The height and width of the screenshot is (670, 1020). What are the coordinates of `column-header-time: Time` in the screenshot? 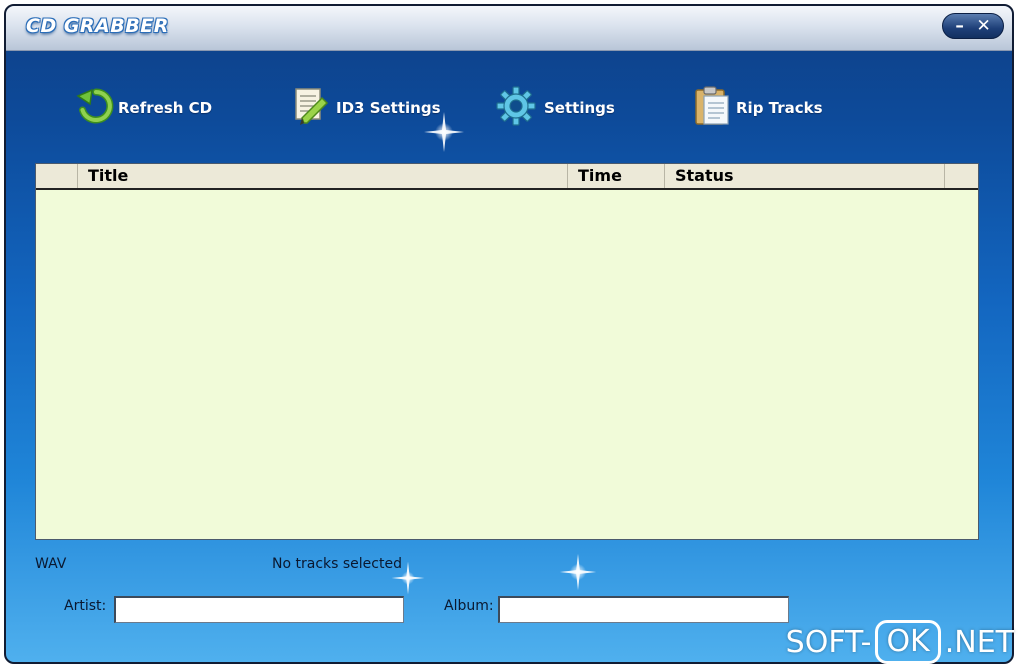 It's located at (616, 176).